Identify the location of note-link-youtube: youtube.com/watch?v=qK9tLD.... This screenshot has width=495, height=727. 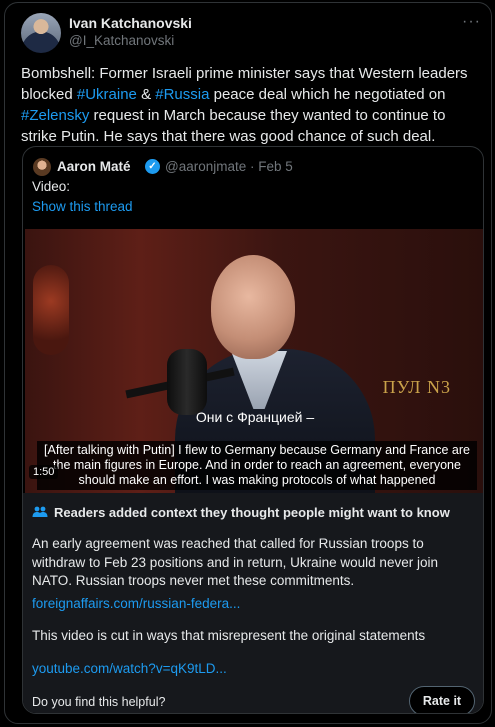
(129, 668).